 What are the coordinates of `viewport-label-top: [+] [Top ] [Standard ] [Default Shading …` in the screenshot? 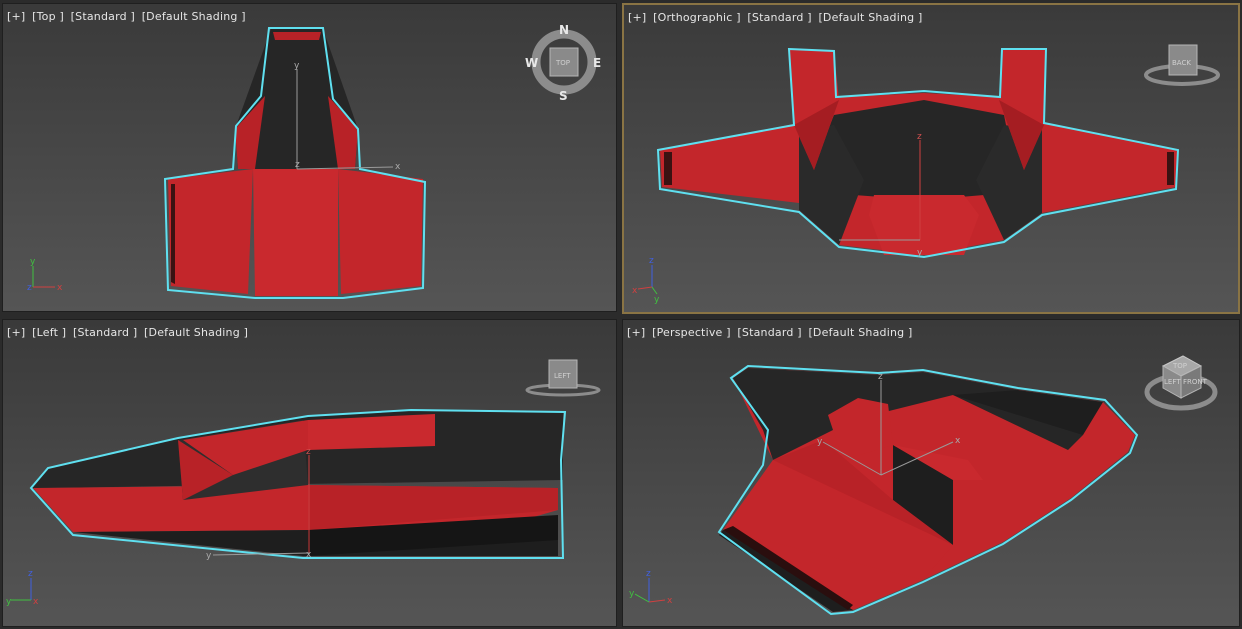 It's located at (128, 16).